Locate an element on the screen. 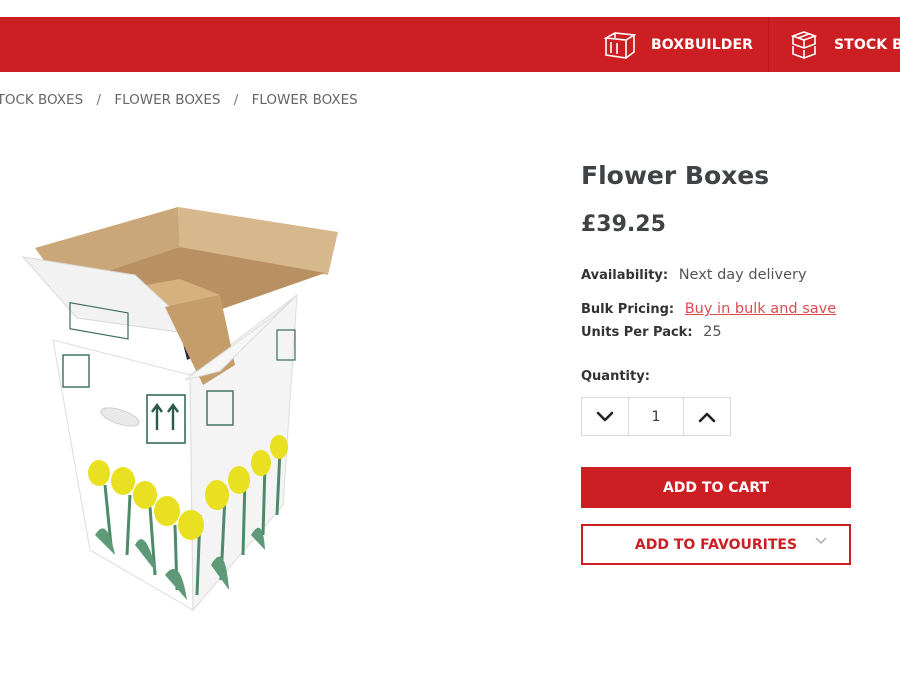 Image resolution: width=900 pixels, height=675 pixels. add-to-cart-button: ADD TO CART is located at coordinates (716, 487).